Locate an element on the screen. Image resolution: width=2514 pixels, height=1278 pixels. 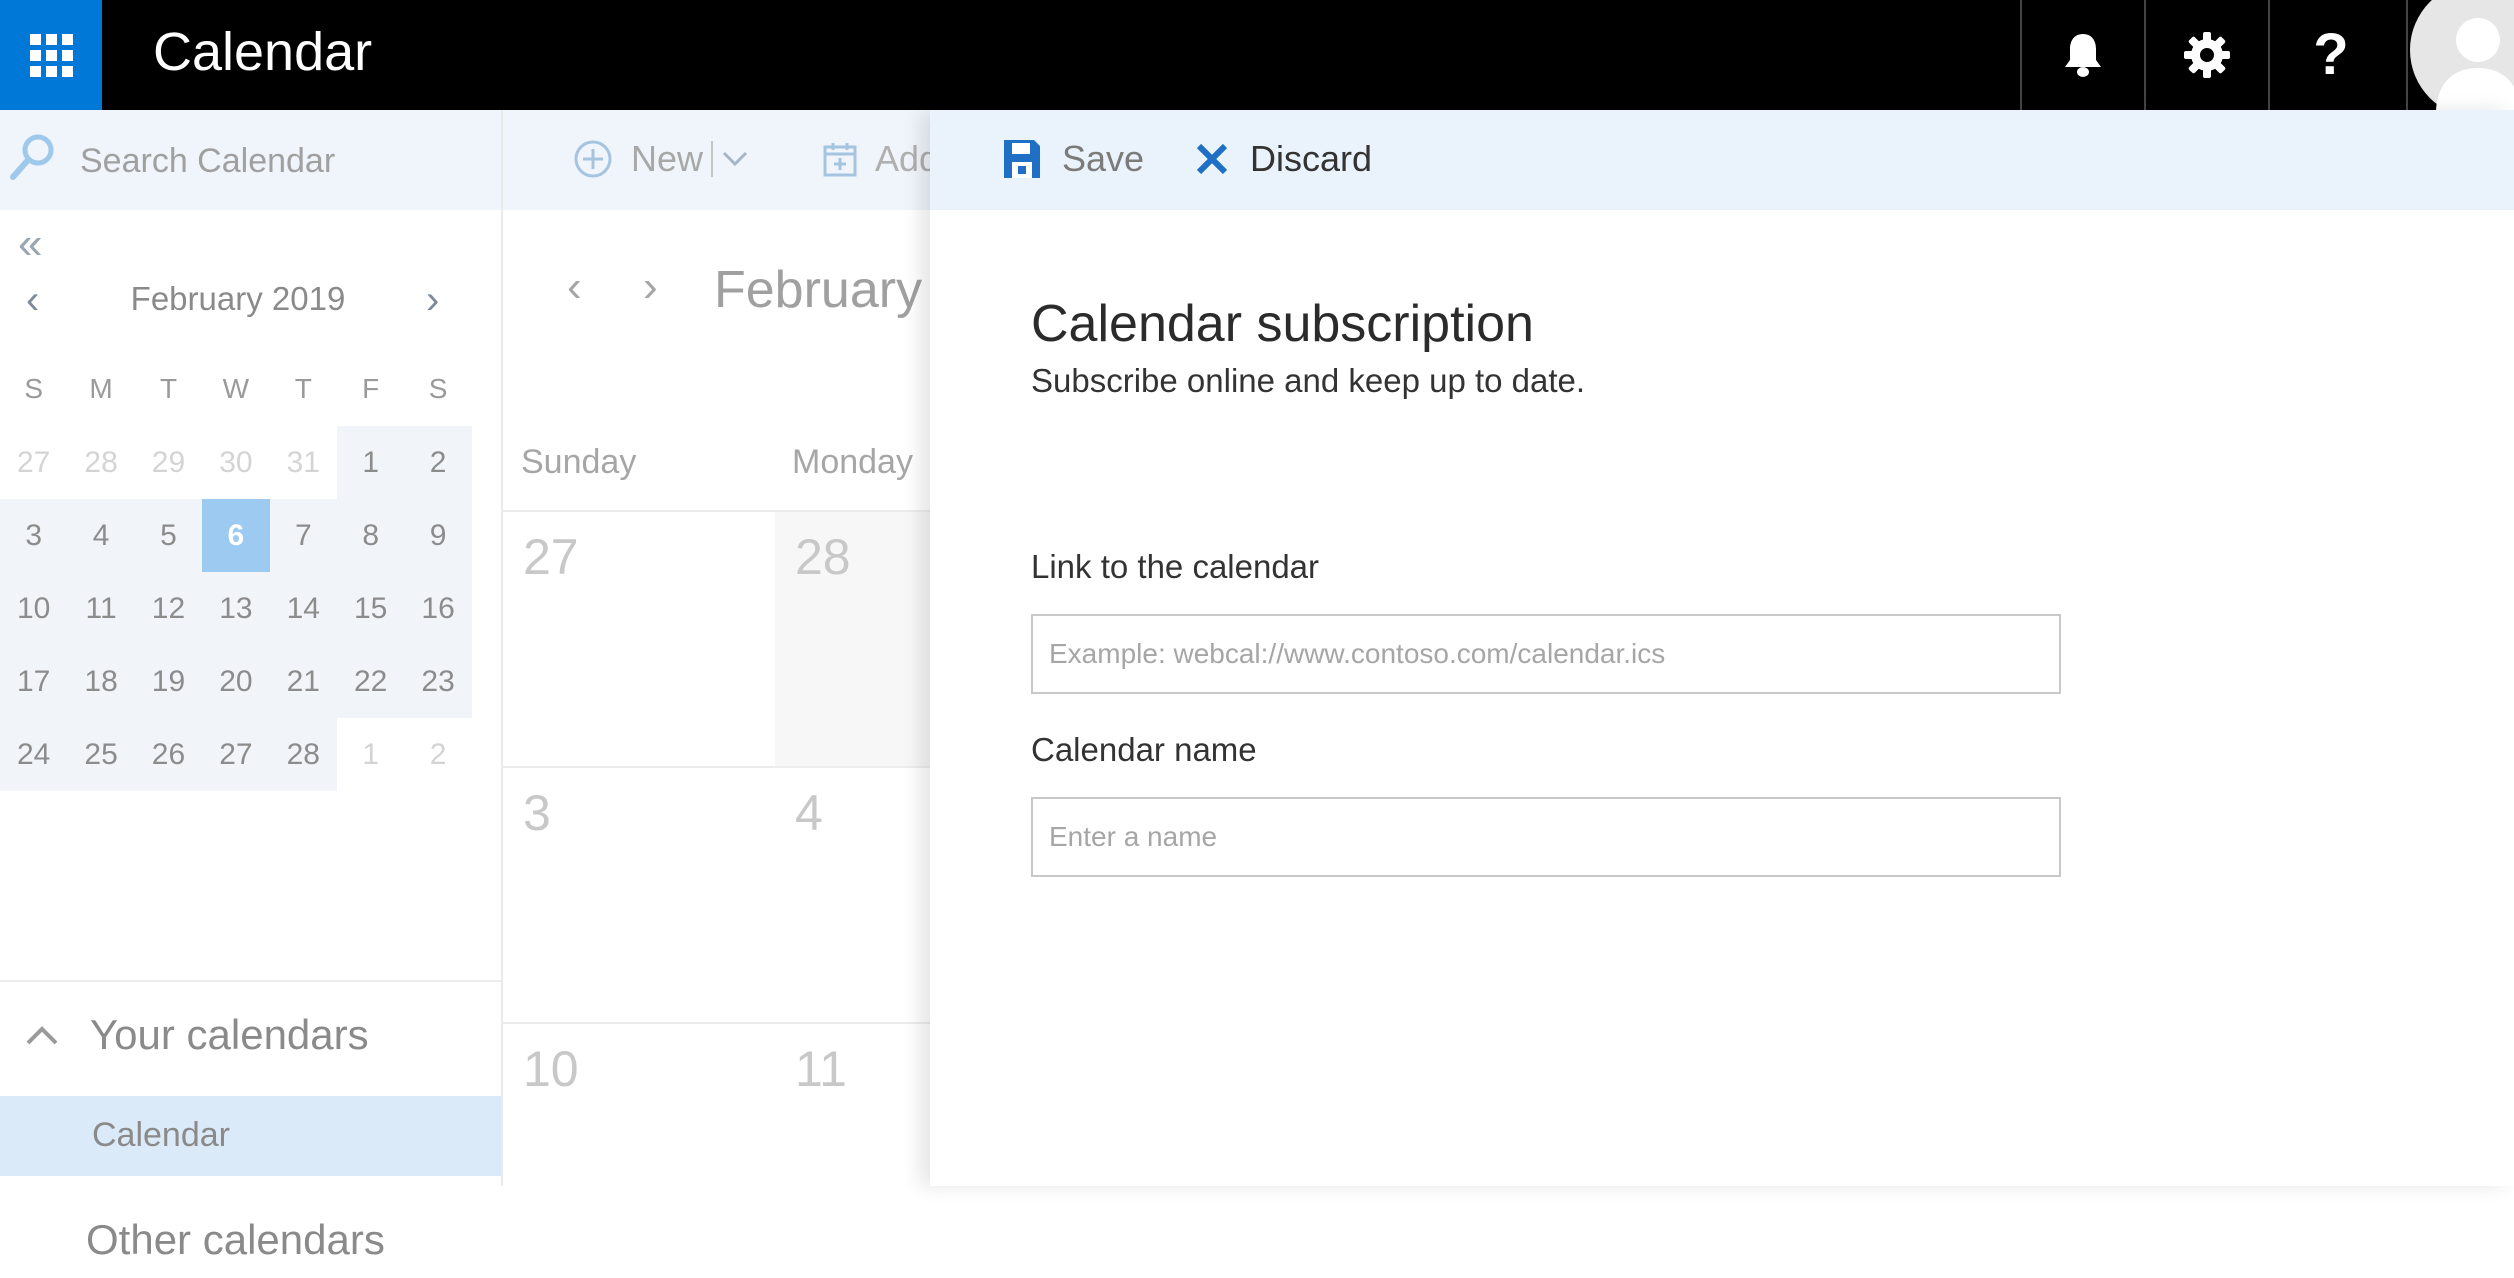
mini-calendar-today: 6 is located at coordinates (236, 535).